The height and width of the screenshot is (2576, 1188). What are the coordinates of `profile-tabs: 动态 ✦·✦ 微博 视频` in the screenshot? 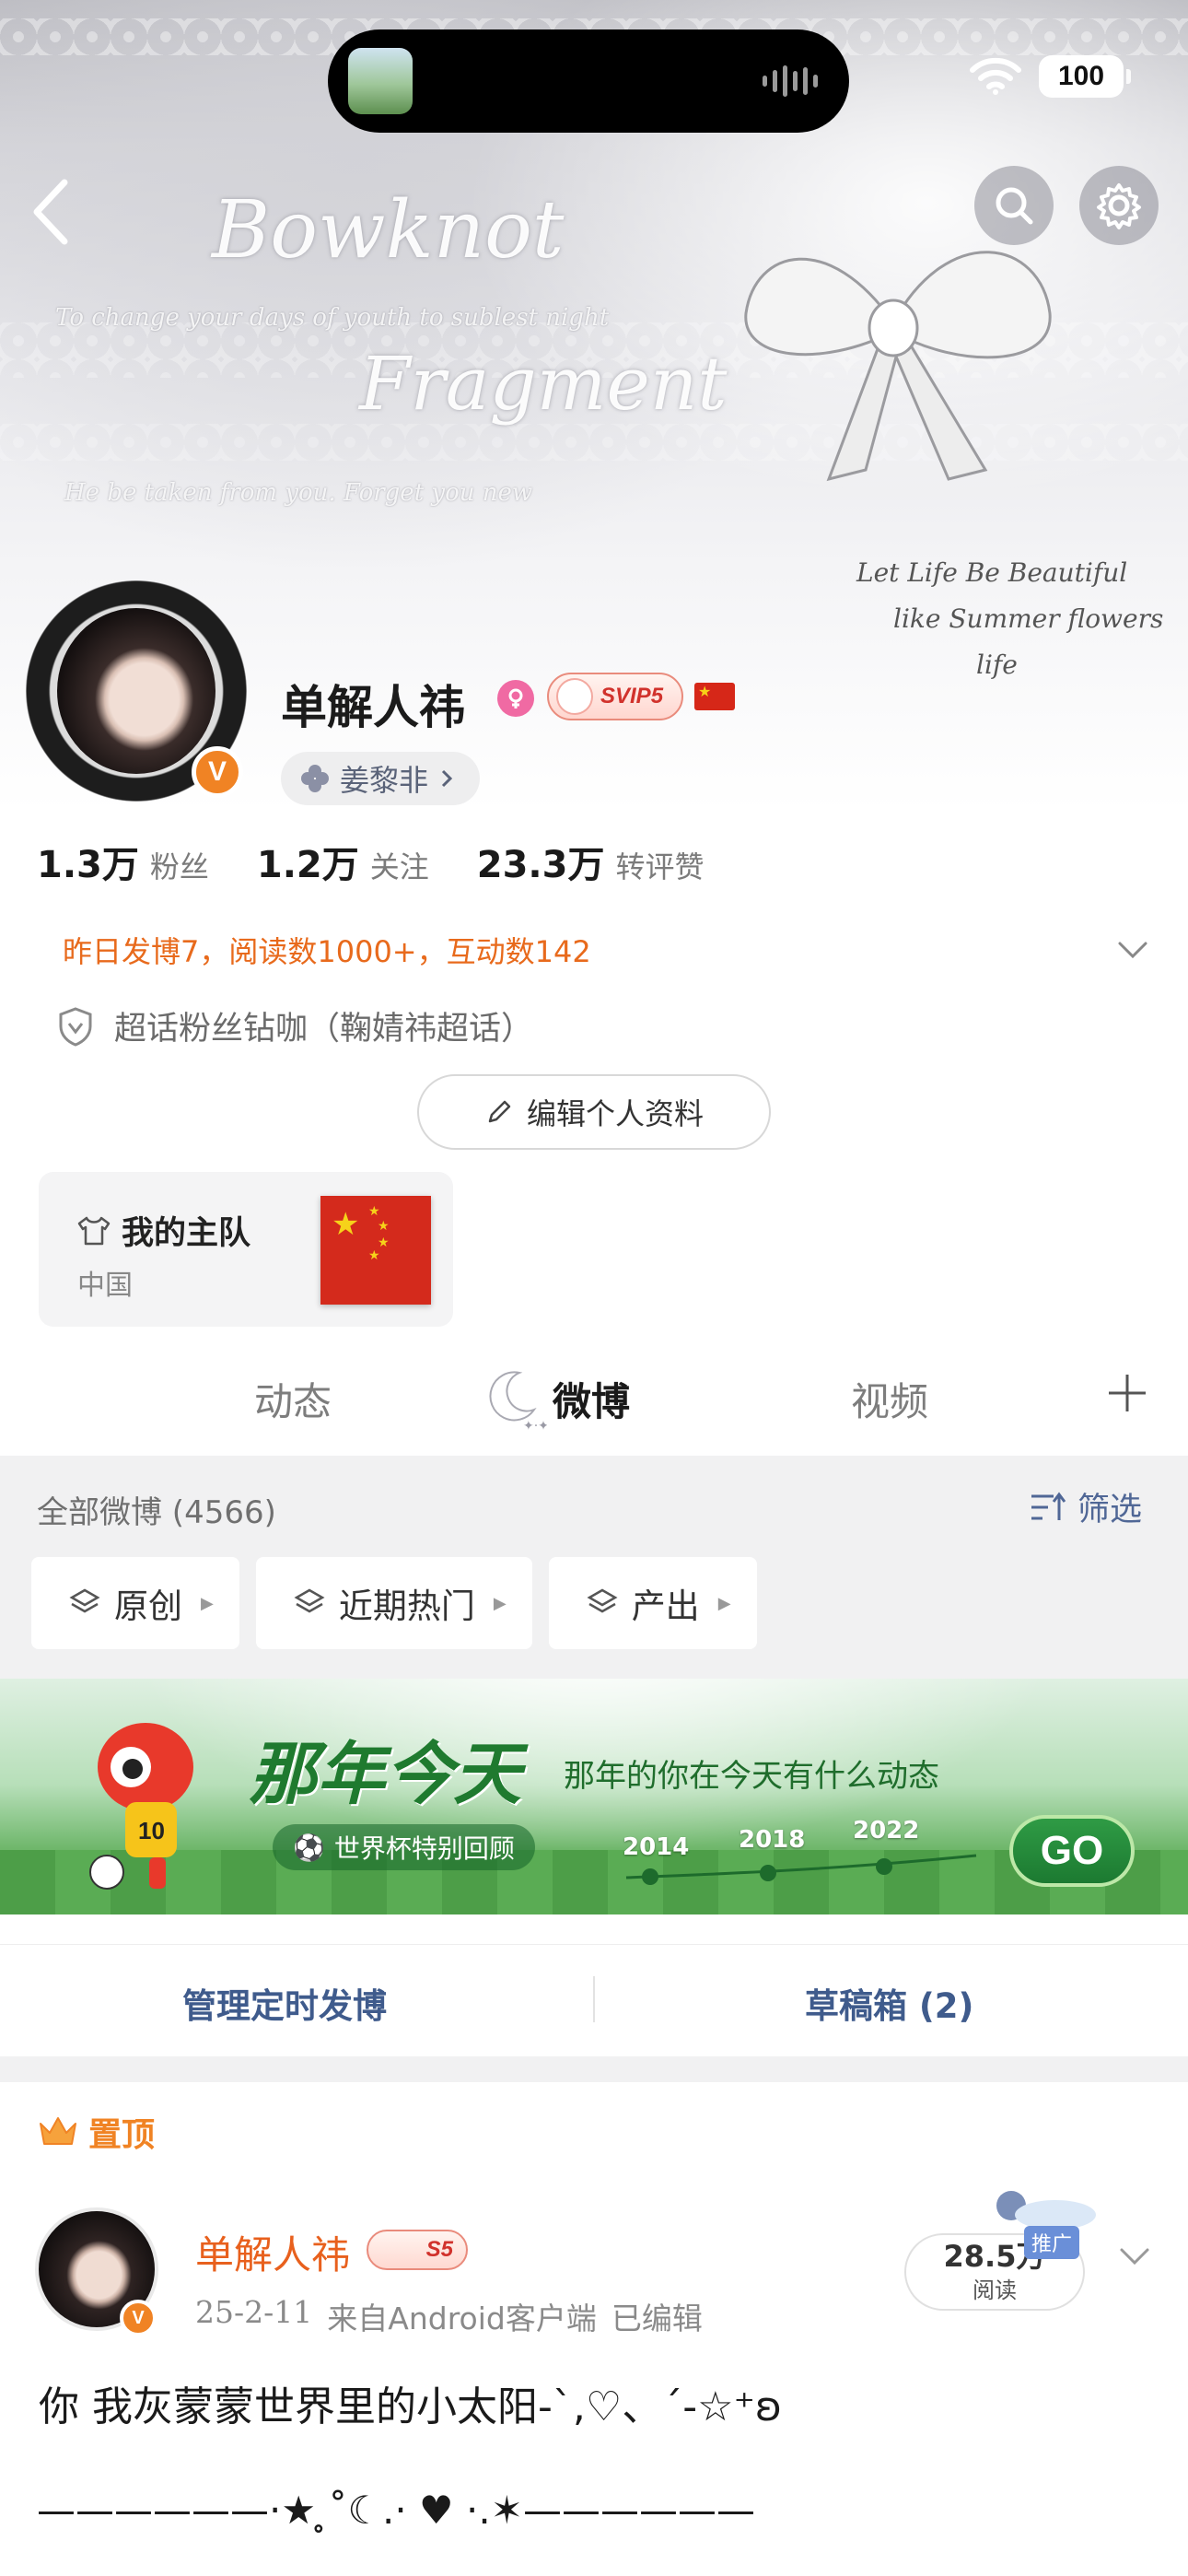 It's located at (594, 1402).